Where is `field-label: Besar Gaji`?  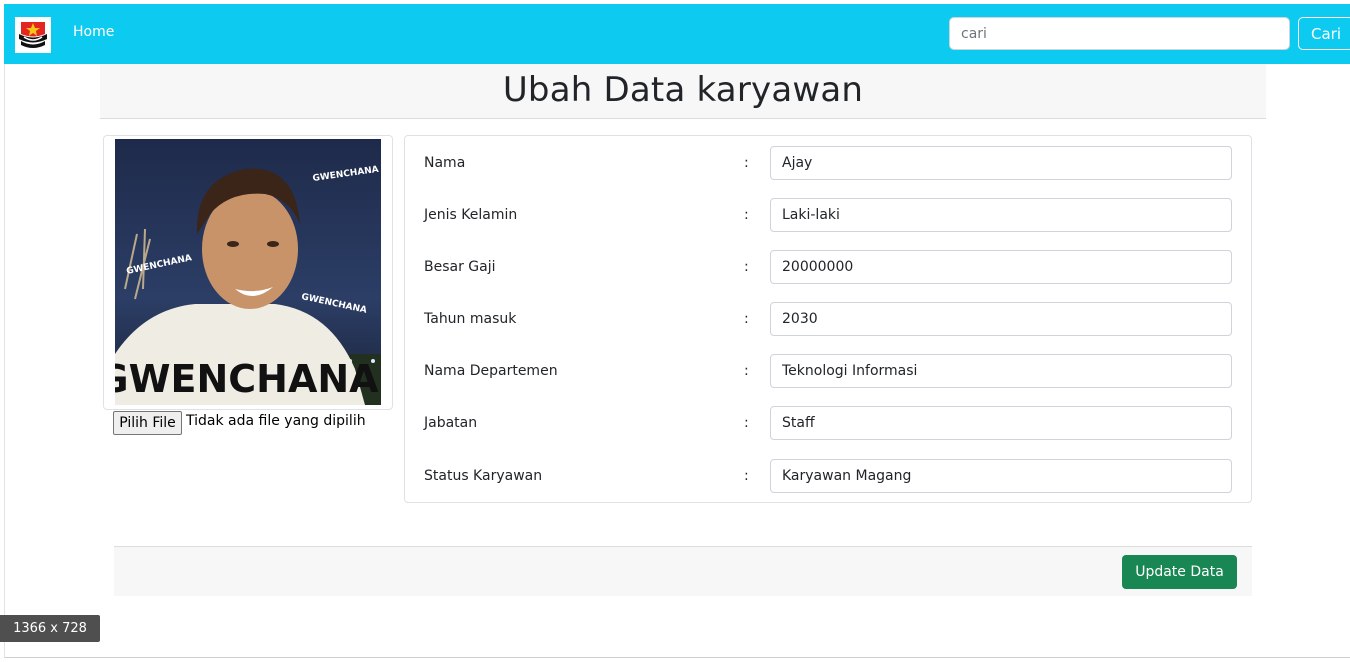 field-label: Besar Gaji is located at coordinates (460, 267).